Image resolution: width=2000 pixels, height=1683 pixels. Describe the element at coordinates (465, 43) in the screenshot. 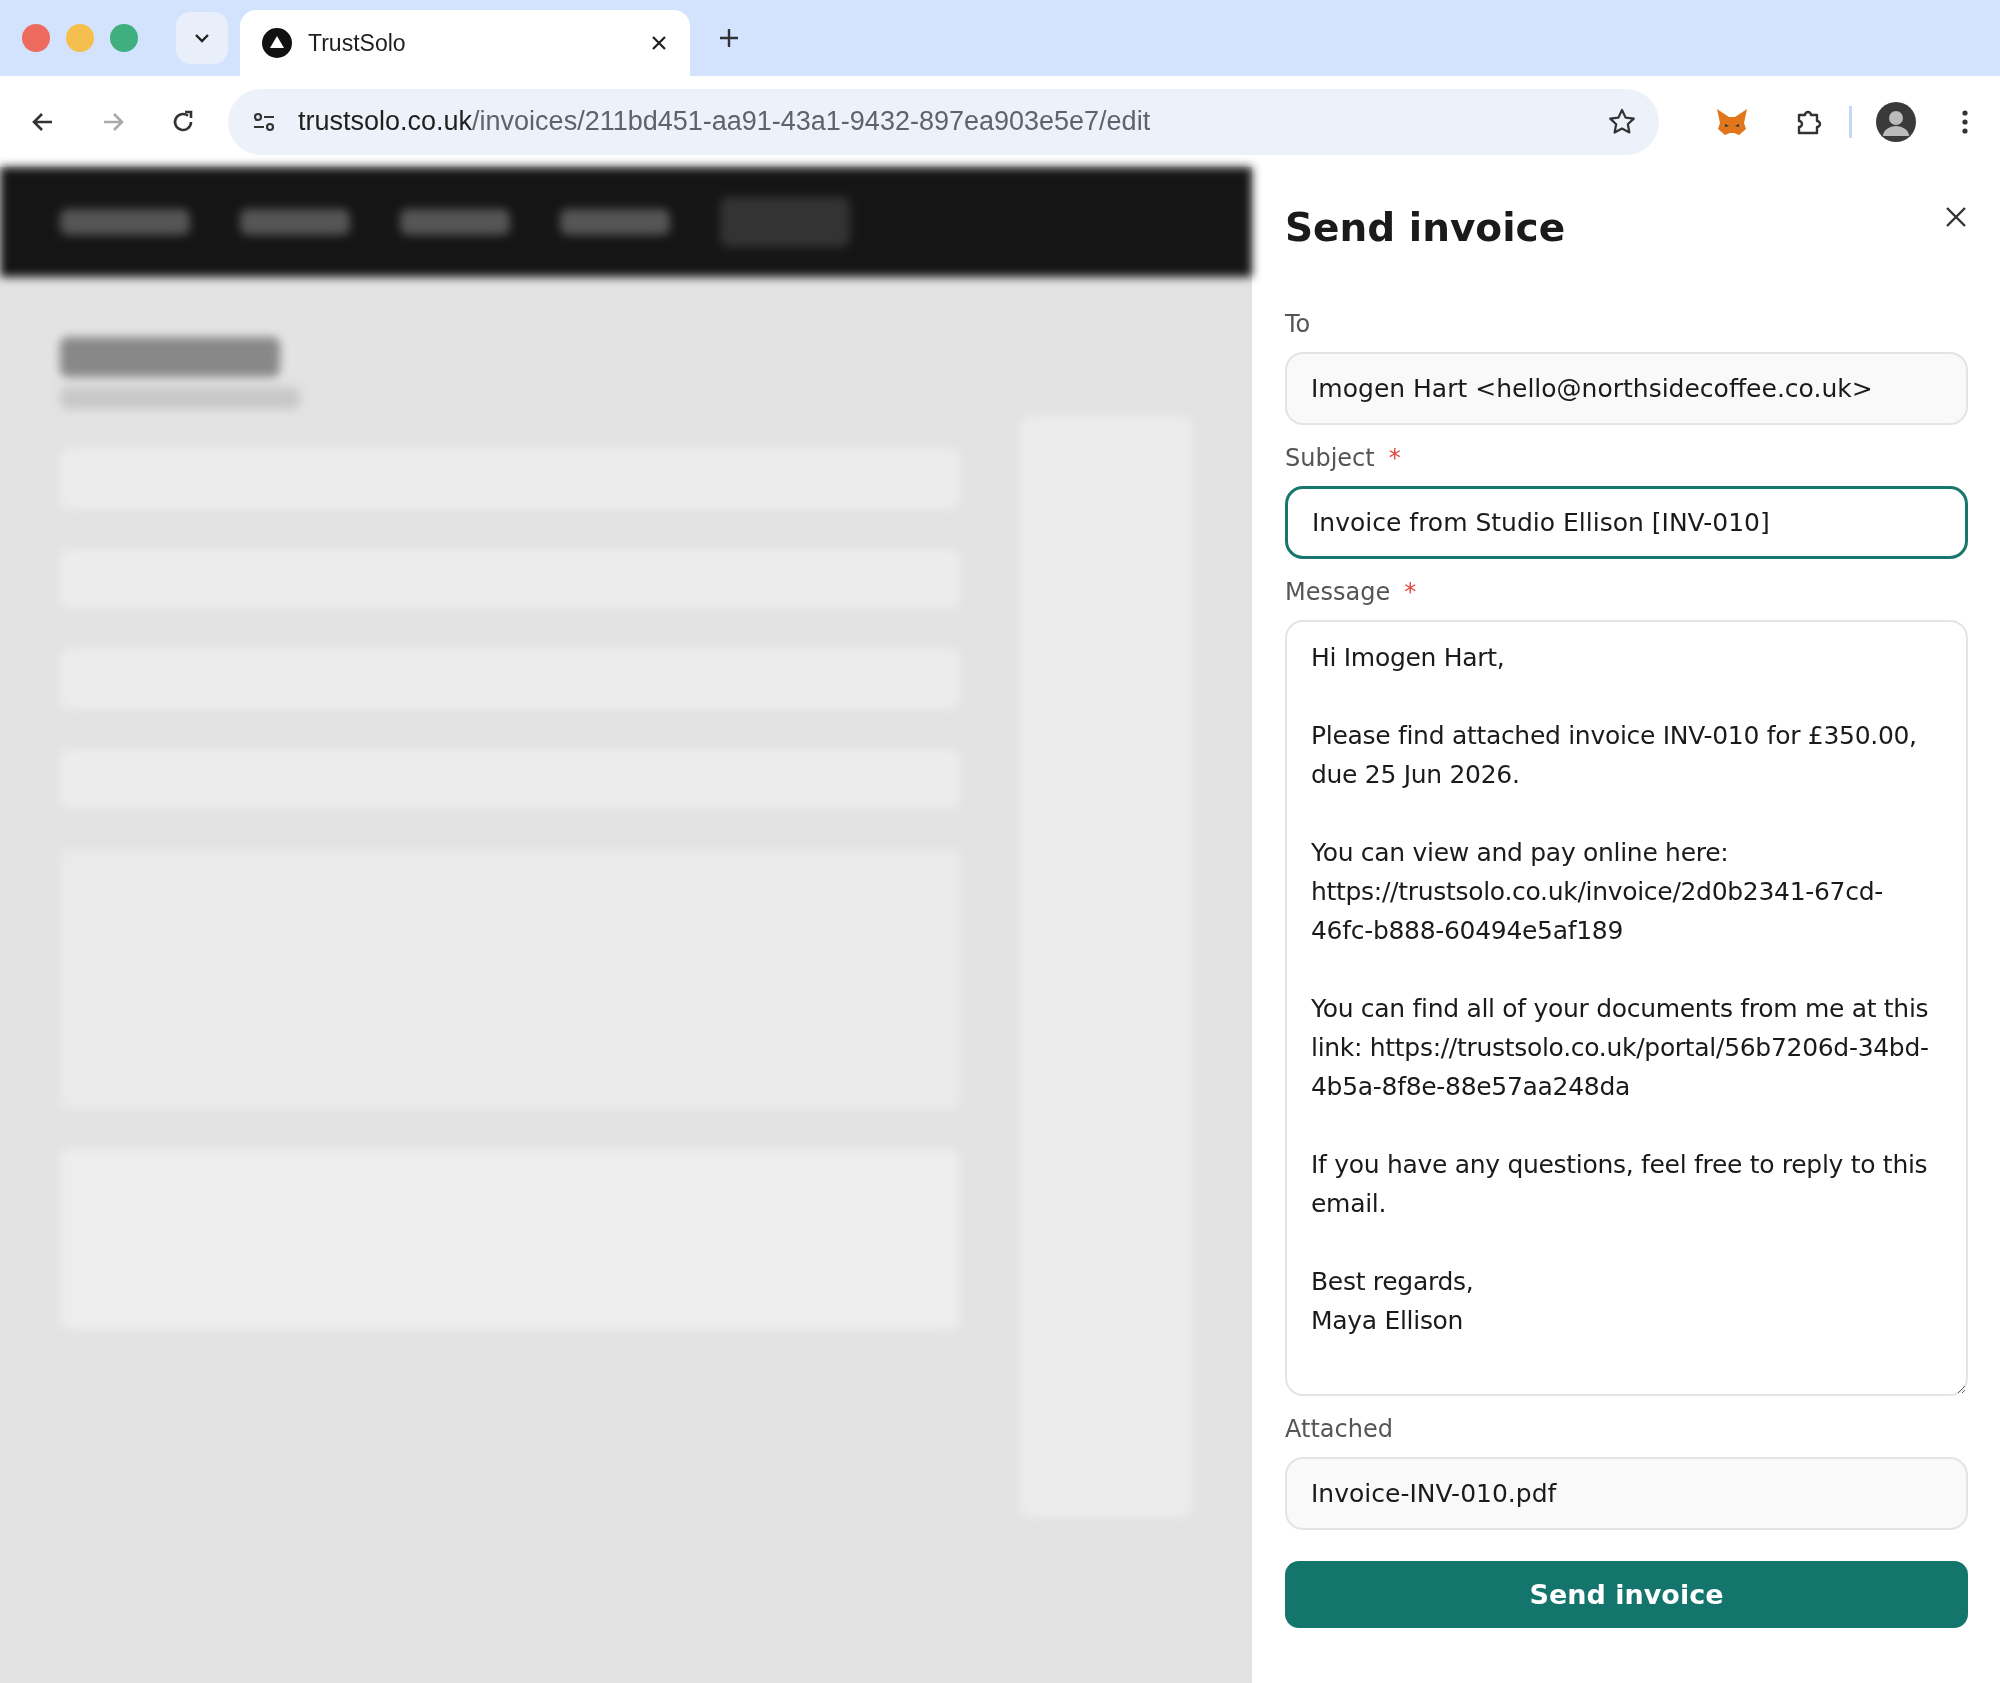

I see `browser-tab: TrustSolo` at that location.